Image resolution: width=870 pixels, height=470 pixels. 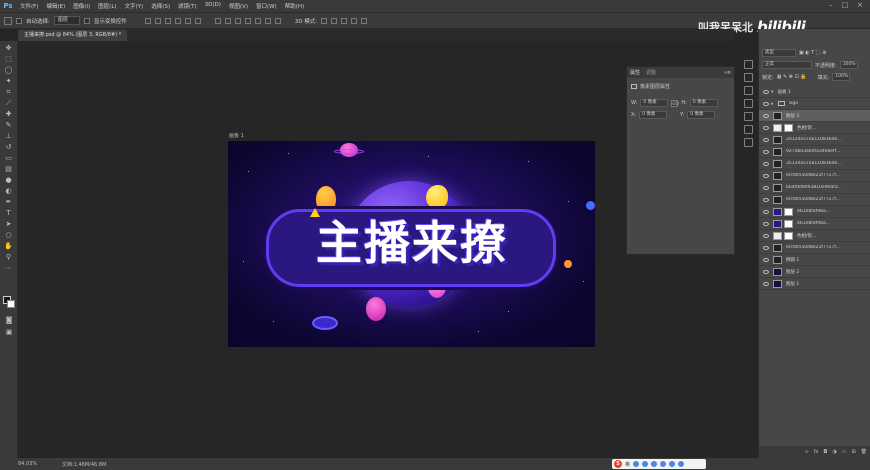 What do you see at coordinates (107, 6) in the screenshot?
I see `menu-item: 图层(L)` at bounding box center [107, 6].